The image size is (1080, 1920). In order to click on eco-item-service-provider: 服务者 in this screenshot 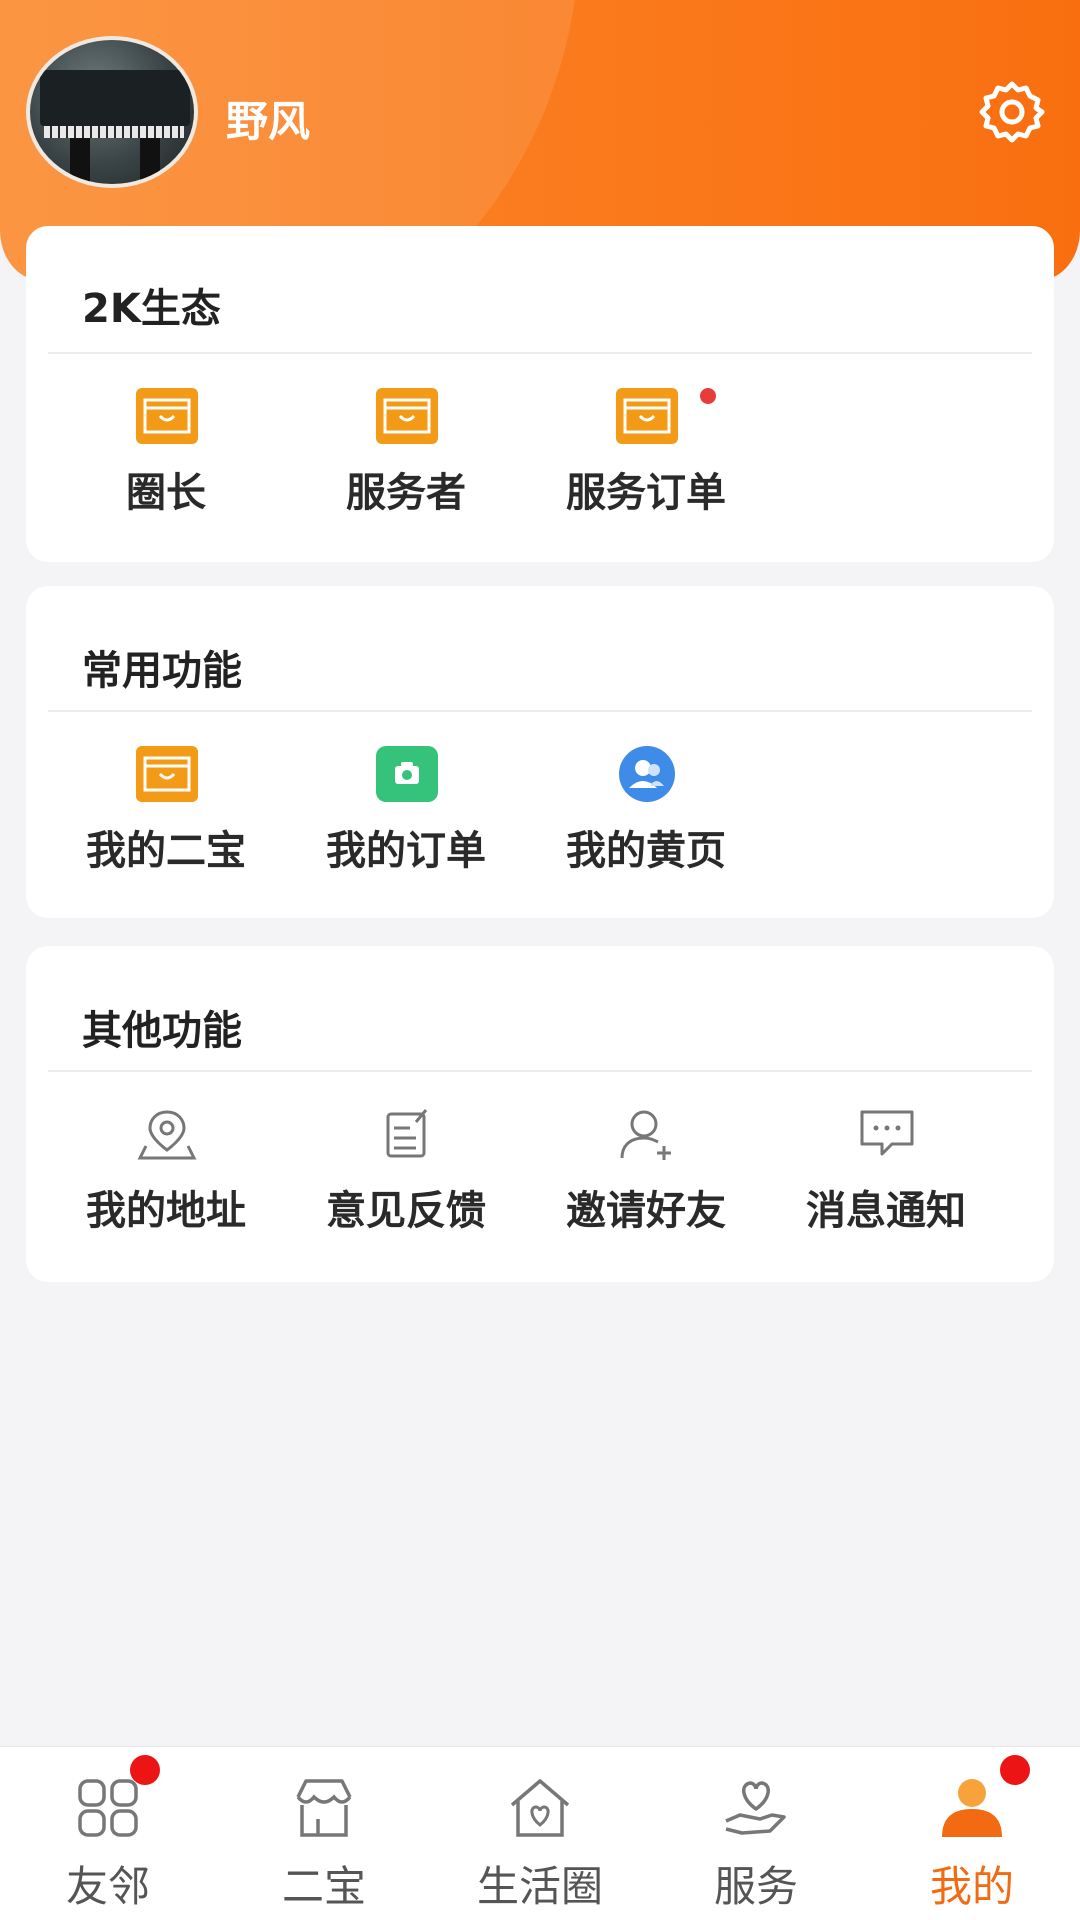, I will do `click(406, 463)`.